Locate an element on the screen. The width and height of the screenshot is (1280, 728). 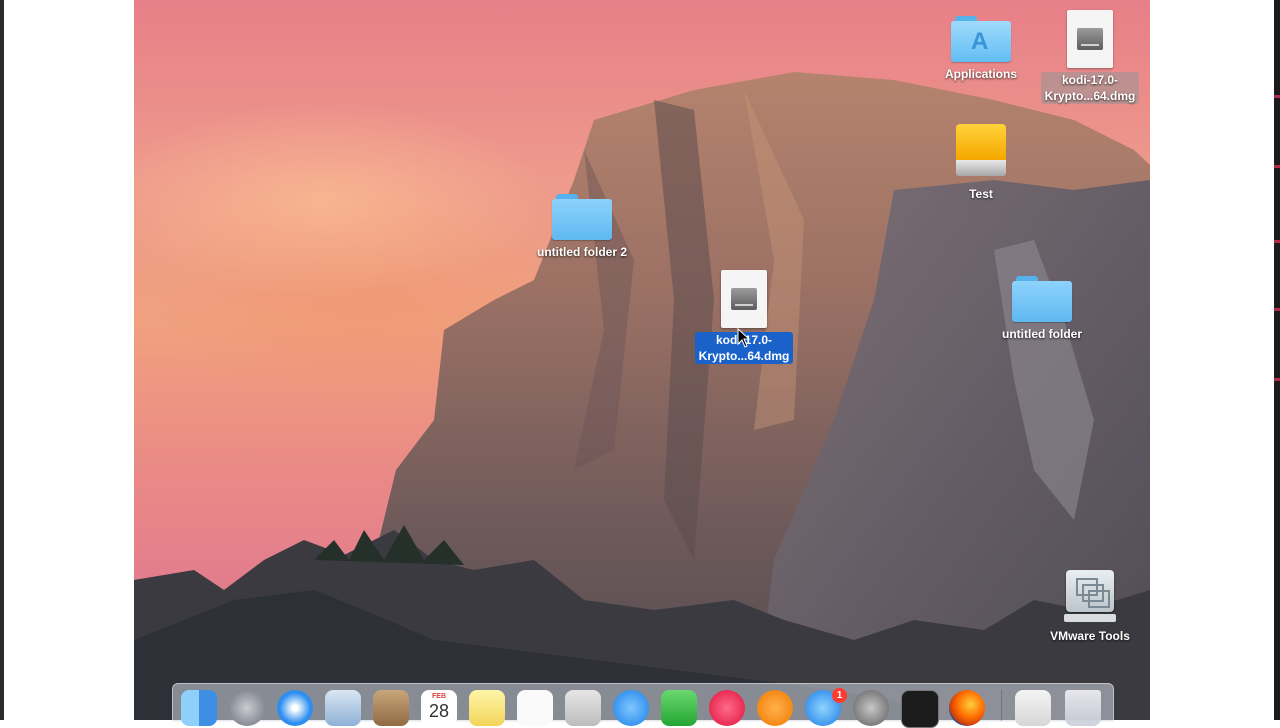
kodi-dmg-original: kodi-17.0- Krypto...64.dmg is located at coordinates (1090, 57).